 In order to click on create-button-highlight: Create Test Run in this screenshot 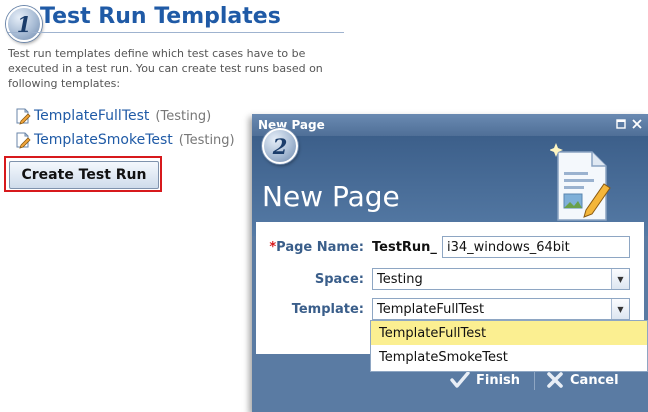, I will do `click(83, 174)`.